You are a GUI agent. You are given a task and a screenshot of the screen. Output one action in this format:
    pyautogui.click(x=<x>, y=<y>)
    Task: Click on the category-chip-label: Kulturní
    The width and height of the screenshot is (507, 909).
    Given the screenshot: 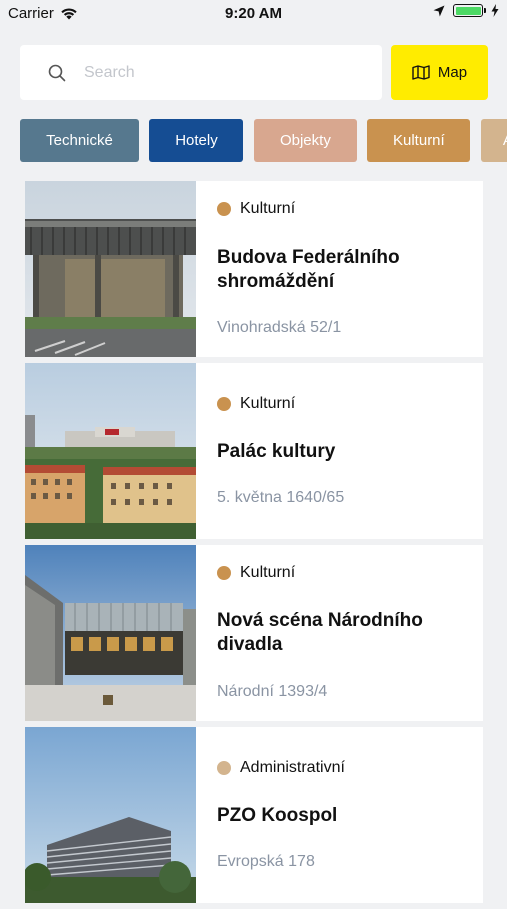 What is the action you would take?
    pyautogui.click(x=419, y=140)
    